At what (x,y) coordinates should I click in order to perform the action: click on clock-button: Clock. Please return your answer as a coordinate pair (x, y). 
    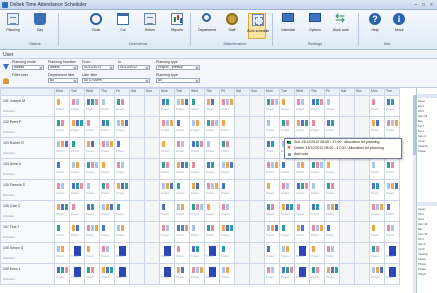
    Looking at the image, I should click on (96, 26).